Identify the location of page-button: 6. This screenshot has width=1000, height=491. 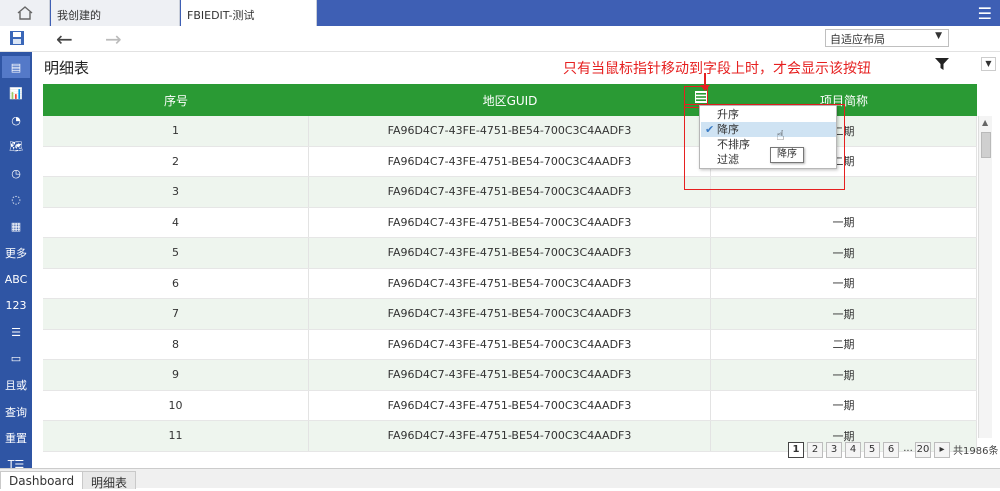
(891, 449).